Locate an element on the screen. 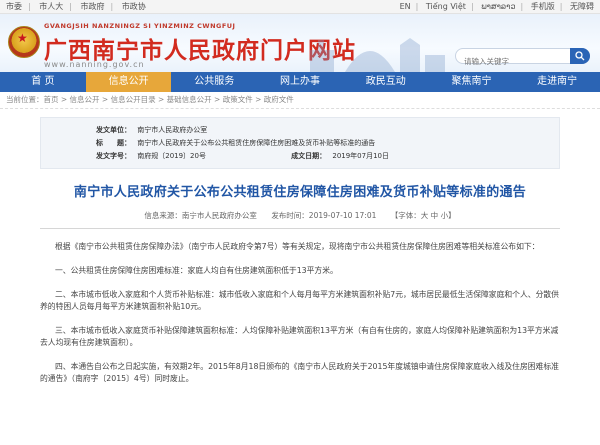 This screenshot has height=445, width=600. meta-title-value: 南宁市人民政府关于公布公共租赁住房保障住房困难及货币补贴等标准的通告 is located at coordinates (256, 143).